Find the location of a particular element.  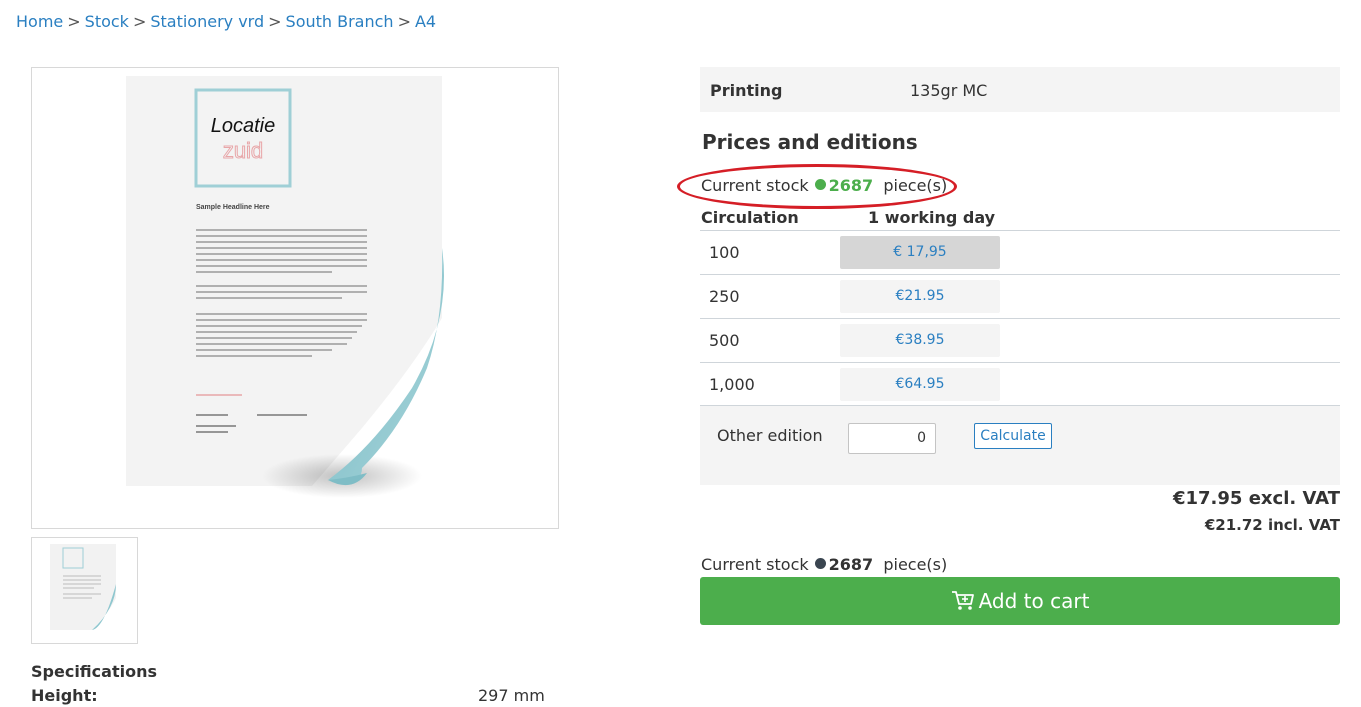

column-circulation: Circulation is located at coordinates (750, 217).